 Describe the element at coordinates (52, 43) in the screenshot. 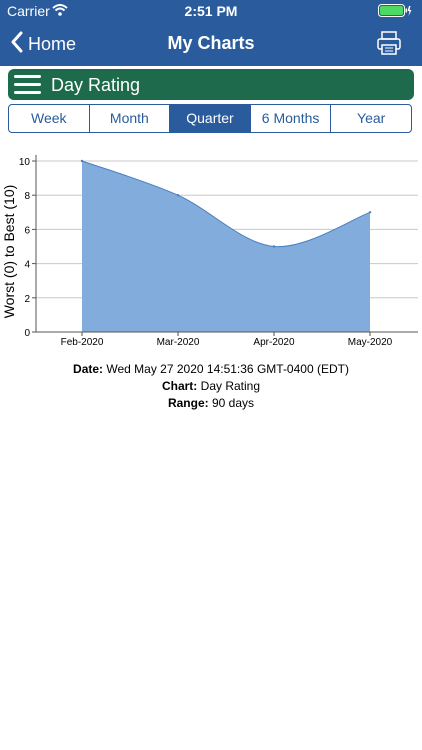

I see `back-label: Home` at that location.